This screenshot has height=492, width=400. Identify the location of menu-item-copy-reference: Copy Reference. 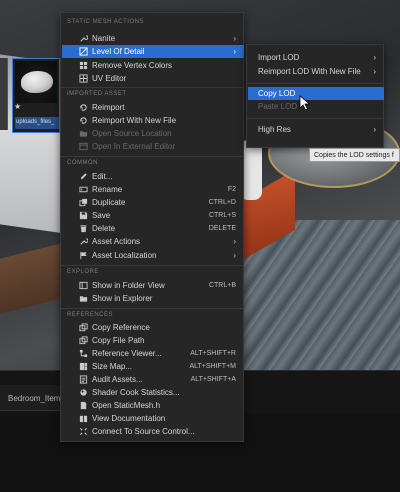
(153, 327).